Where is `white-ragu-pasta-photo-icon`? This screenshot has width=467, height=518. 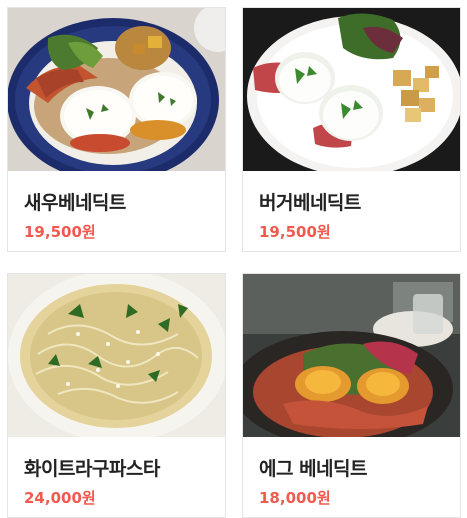
white-ragu-pasta-photo-icon is located at coordinates (116, 355).